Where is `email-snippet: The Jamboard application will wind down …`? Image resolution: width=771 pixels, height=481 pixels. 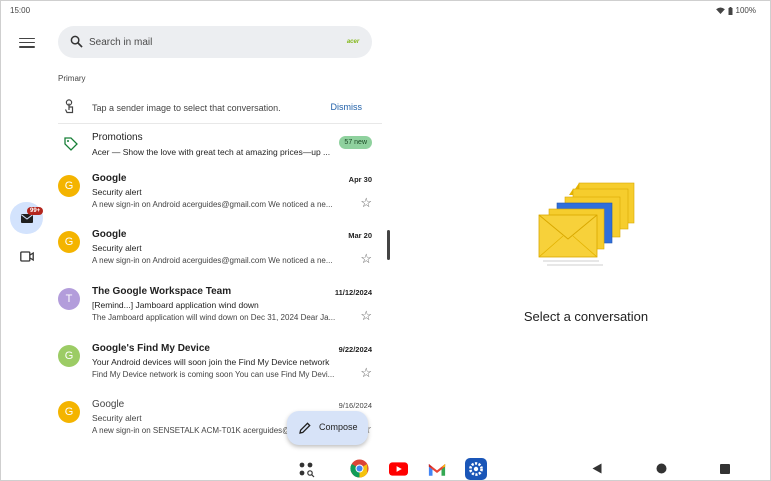 email-snippet: The Jamboard application will wind down … is located at coordinates (214, 317).